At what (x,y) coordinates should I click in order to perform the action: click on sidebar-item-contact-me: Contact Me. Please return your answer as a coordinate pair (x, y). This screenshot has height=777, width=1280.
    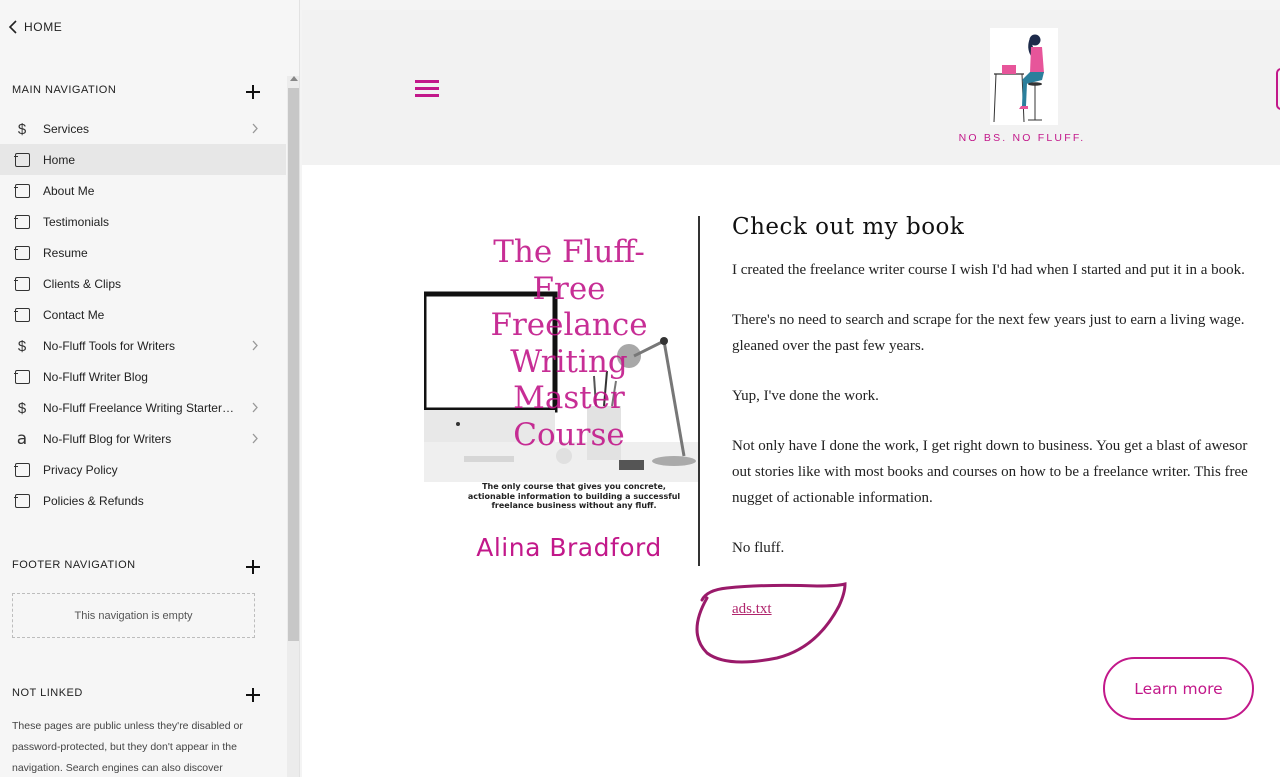
    Looking at the image, I should click on (143, 314).